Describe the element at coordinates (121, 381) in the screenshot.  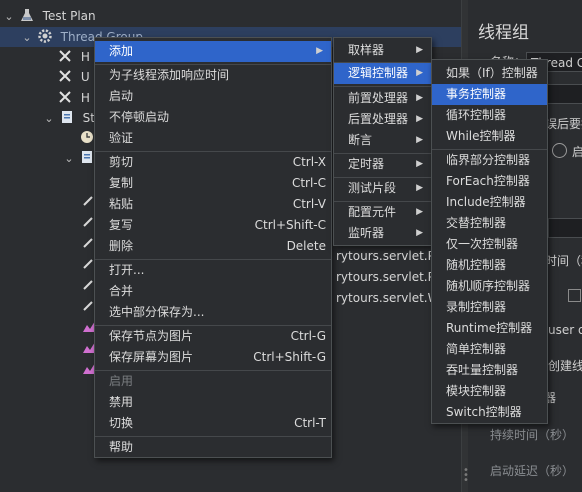
I see `menu-item-label: 启用` at that location.